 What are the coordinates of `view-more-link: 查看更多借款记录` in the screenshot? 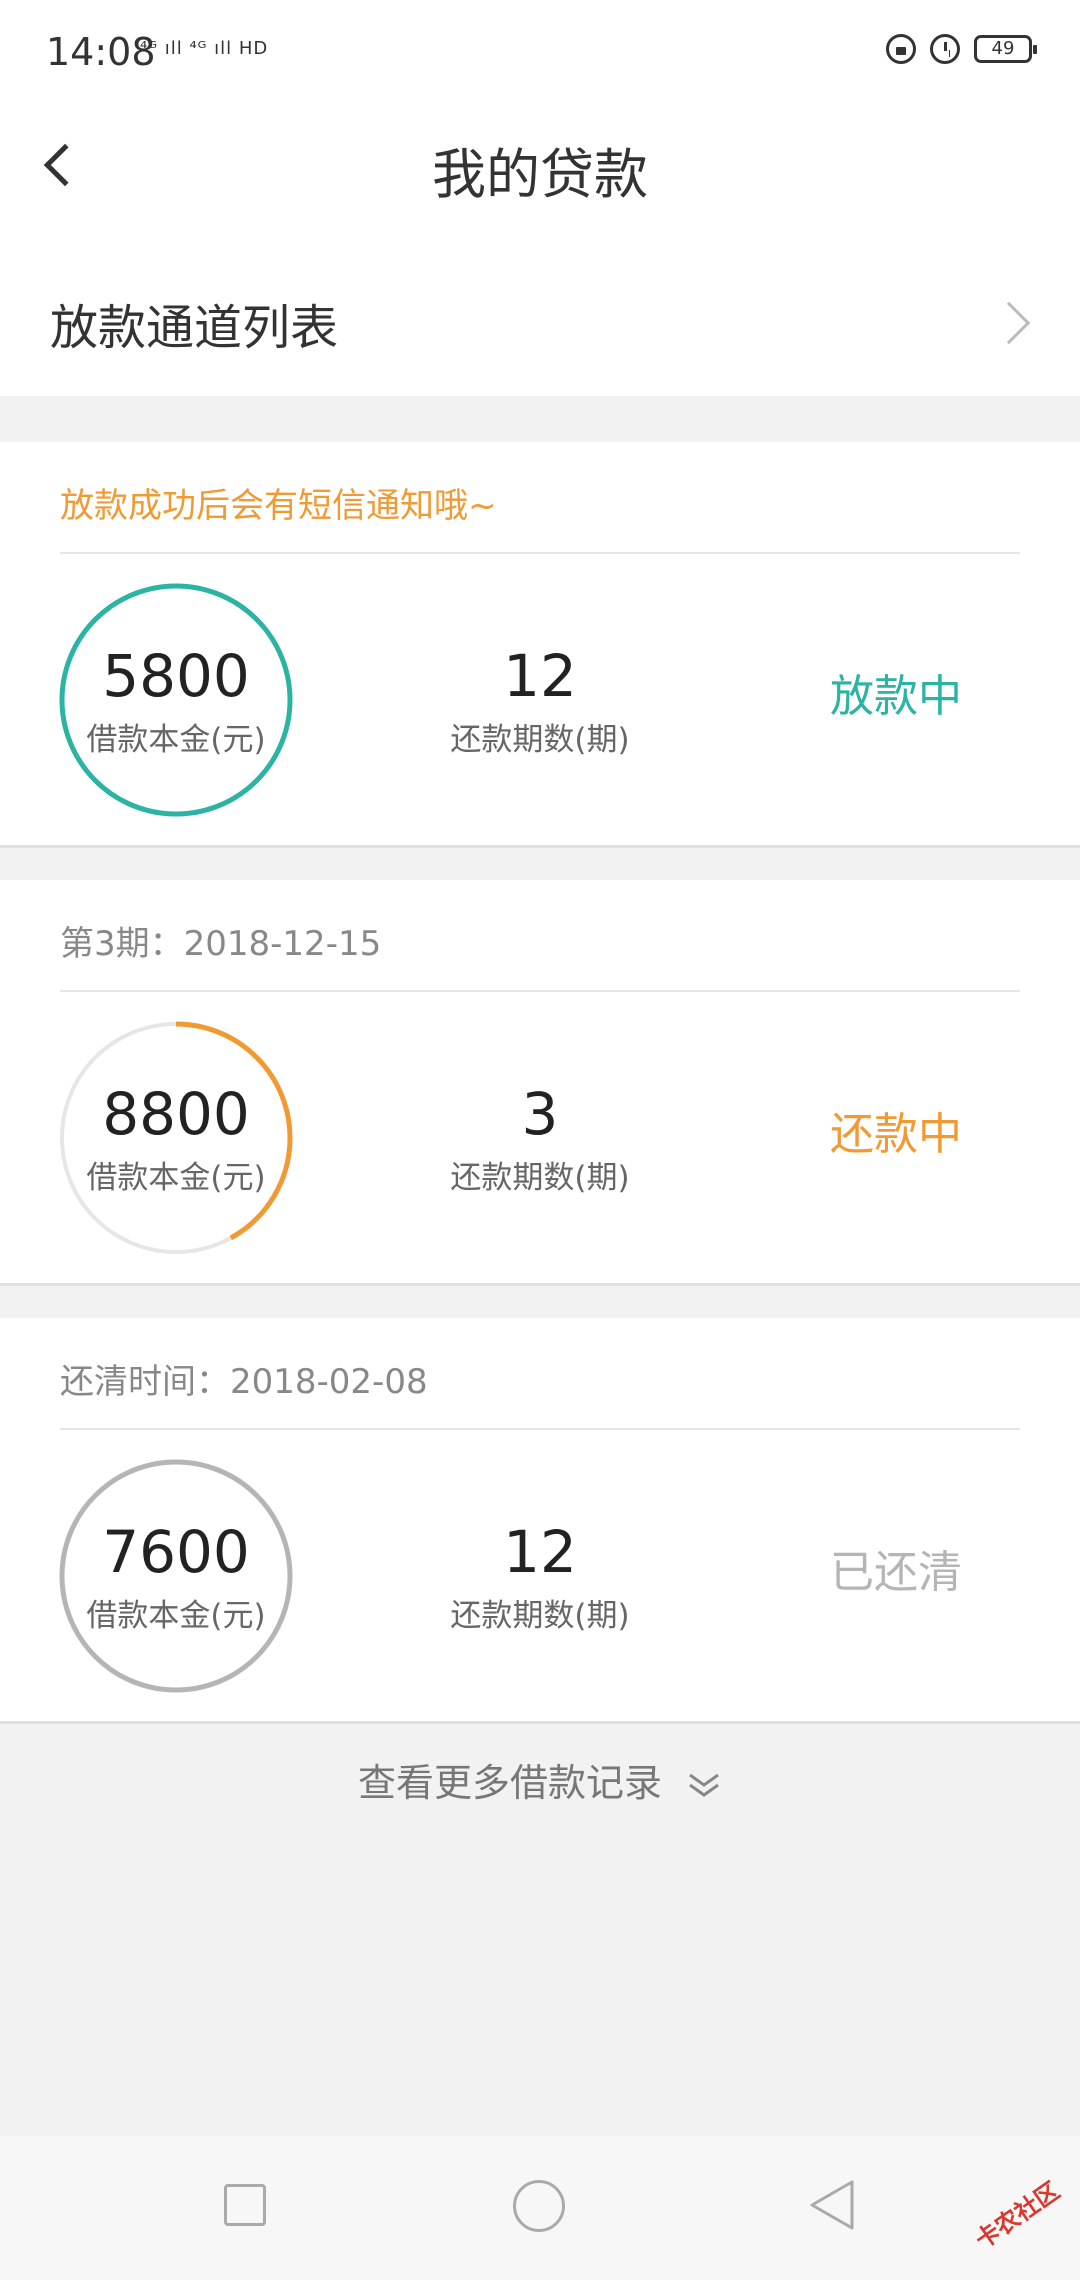 It's located at (540, 1779).